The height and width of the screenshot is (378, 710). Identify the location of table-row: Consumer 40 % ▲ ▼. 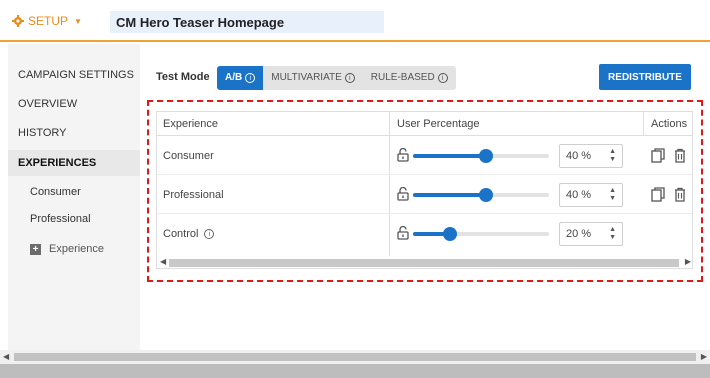
(424, 156).